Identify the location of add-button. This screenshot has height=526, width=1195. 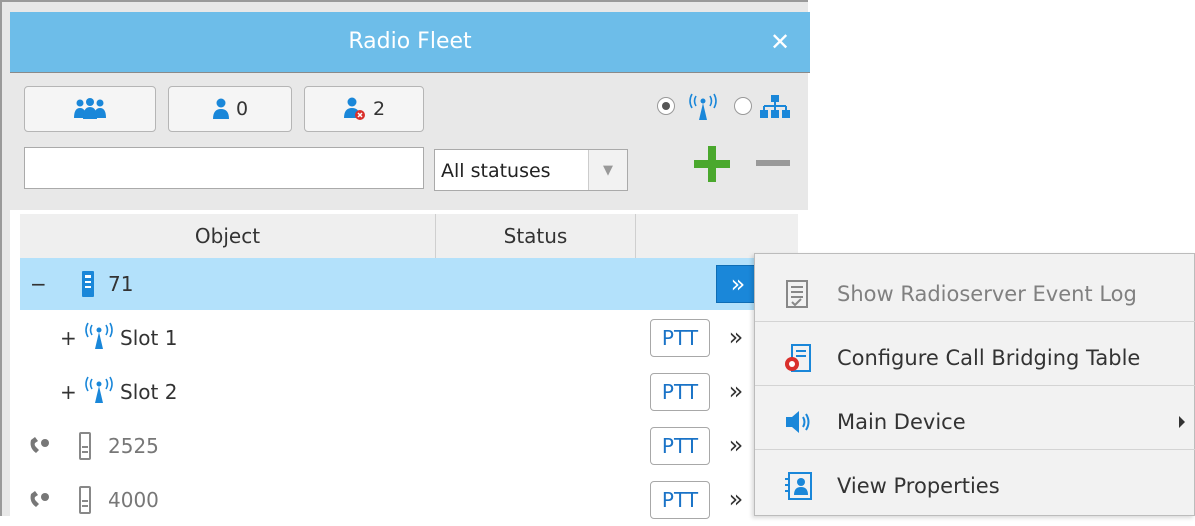
(712, 164).